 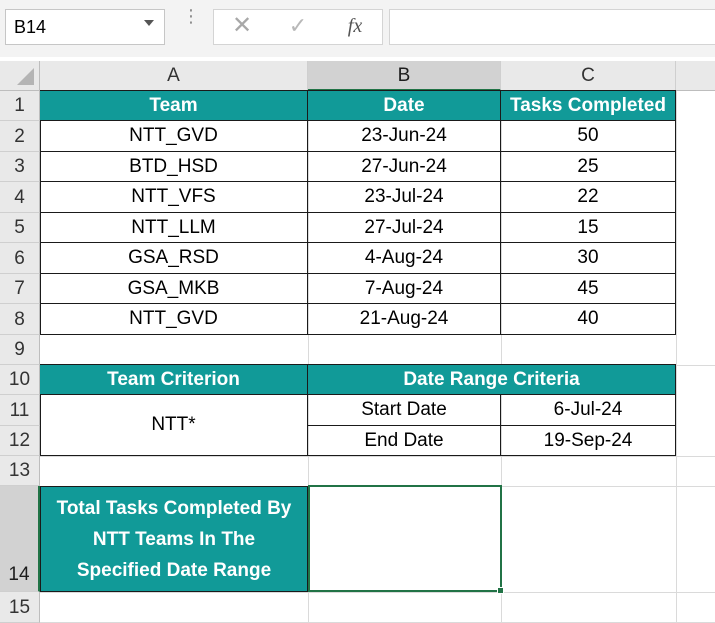 What do you see at coordinates (588, 136) in the screenshot?
I see `table-cell: 50` at bounding box center [588, 136].